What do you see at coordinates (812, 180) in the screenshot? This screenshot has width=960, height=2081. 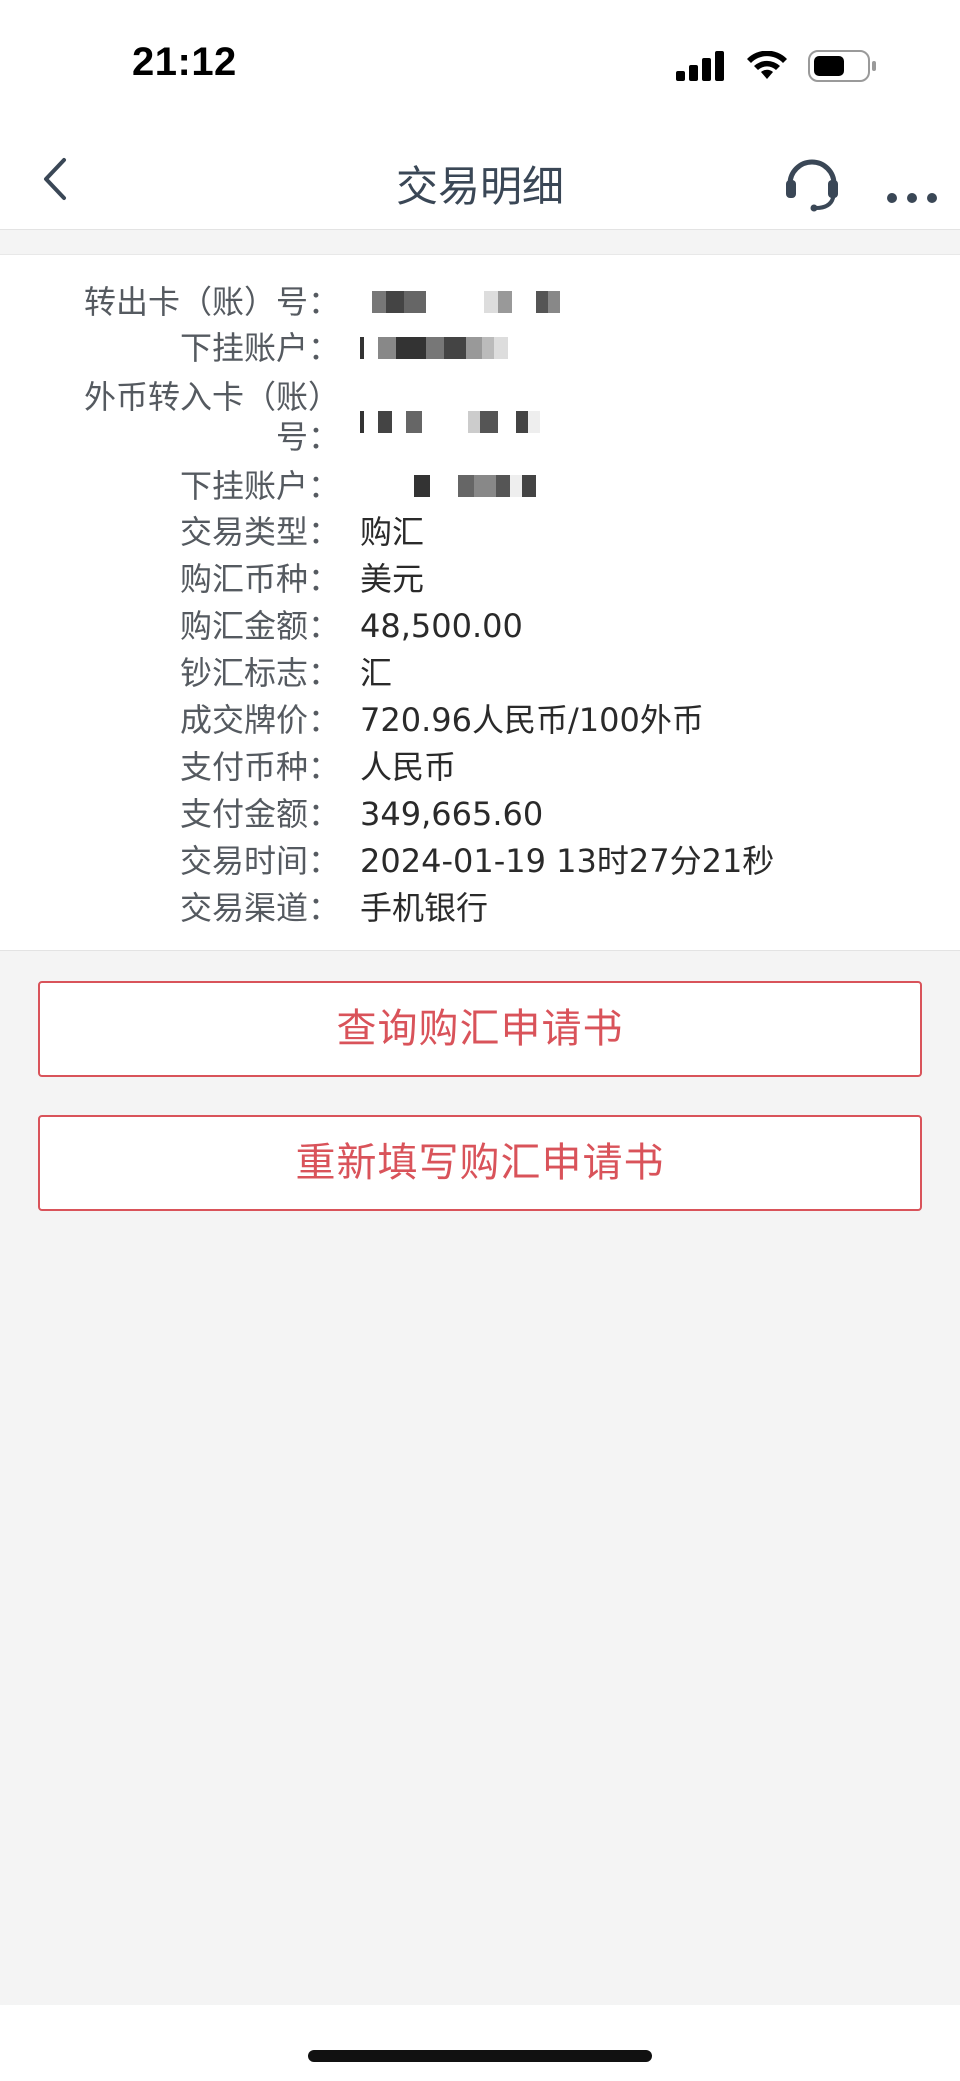 I see `headset-icon` at bounding box center [812, 180].